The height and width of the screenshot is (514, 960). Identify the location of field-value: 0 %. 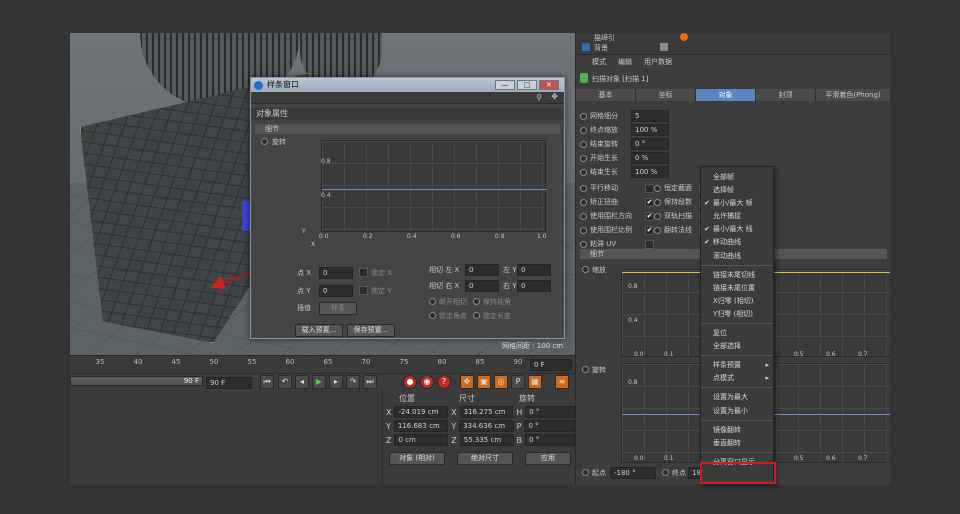
(650, 158).